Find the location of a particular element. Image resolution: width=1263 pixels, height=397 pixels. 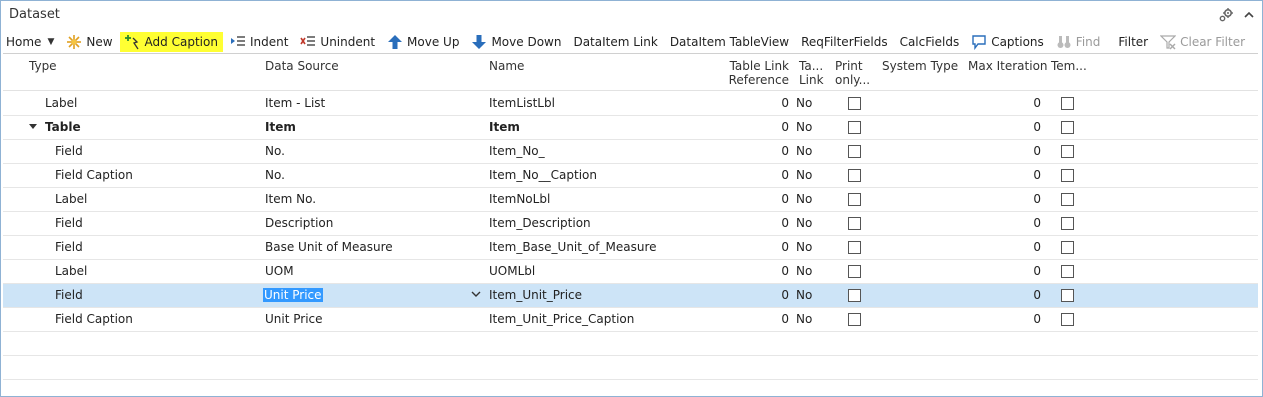

cell-data-source: Item is located at coordinates (280, 127).